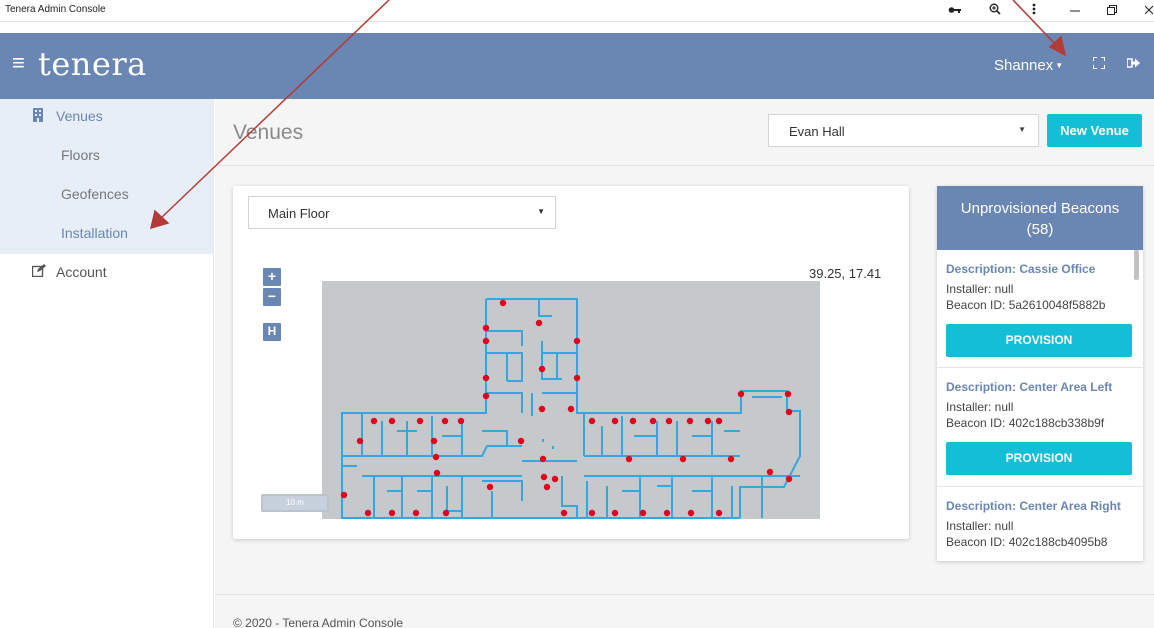  What do you see at coordinates (1112, 11) in the screenshot?
I see `restore-icon` at bounding box center [1112, 11].